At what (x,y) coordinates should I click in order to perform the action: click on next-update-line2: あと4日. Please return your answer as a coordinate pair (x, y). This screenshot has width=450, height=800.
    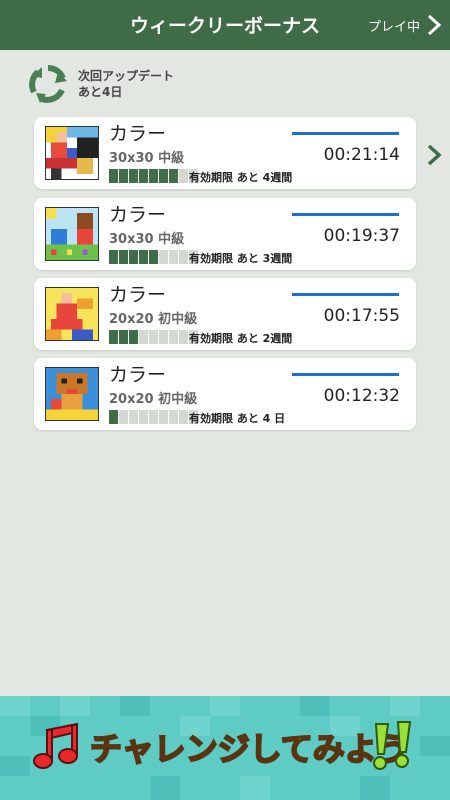
    Looking at the image, I should click on (100, 92).